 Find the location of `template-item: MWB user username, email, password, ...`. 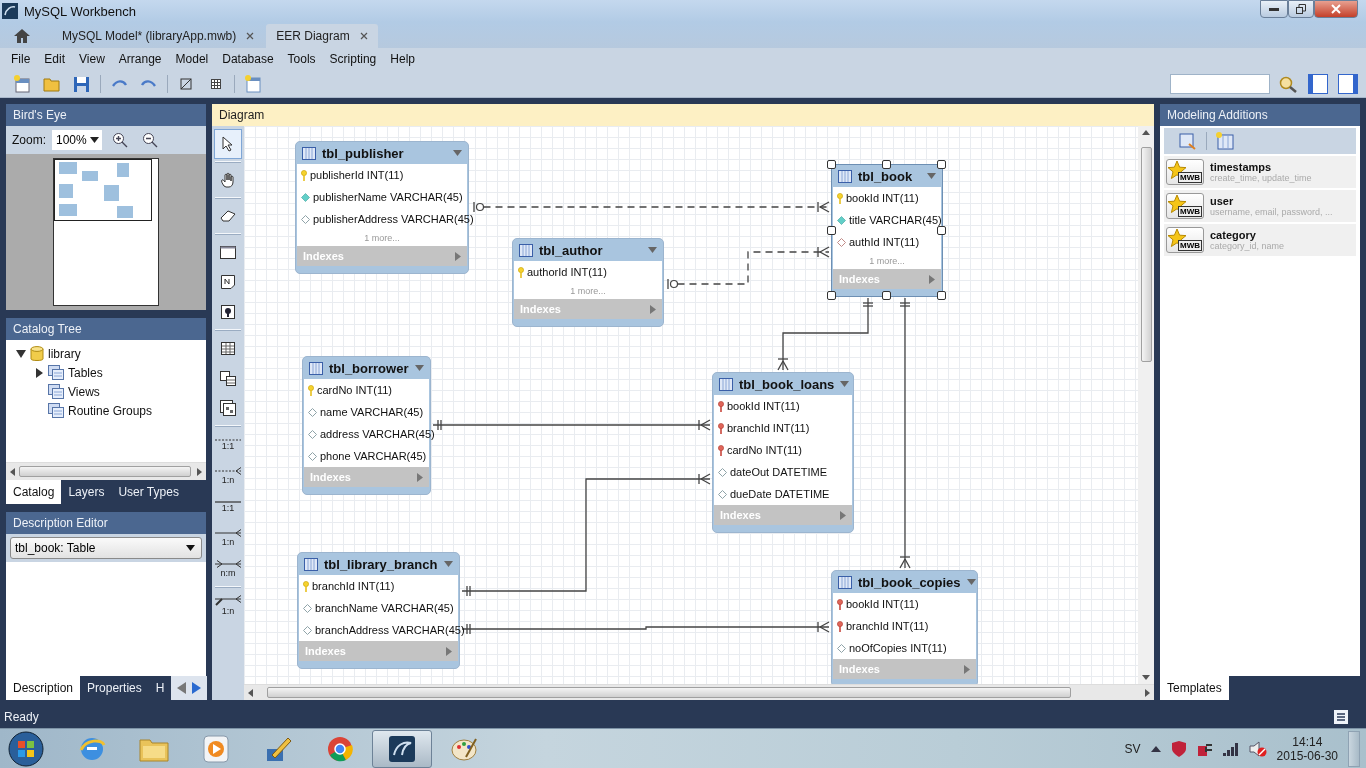

template-item: MWB user username, email, password, ... is located at coordinates (1260, 206).